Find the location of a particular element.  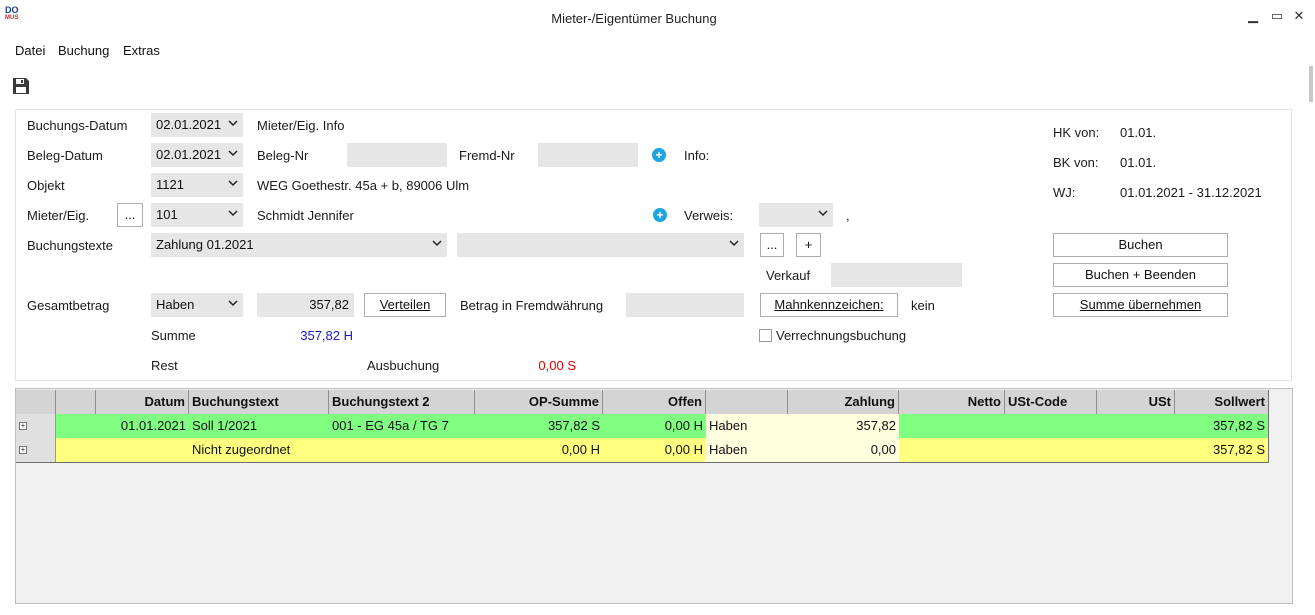

verweis-select is located at coordinates (796, 215).